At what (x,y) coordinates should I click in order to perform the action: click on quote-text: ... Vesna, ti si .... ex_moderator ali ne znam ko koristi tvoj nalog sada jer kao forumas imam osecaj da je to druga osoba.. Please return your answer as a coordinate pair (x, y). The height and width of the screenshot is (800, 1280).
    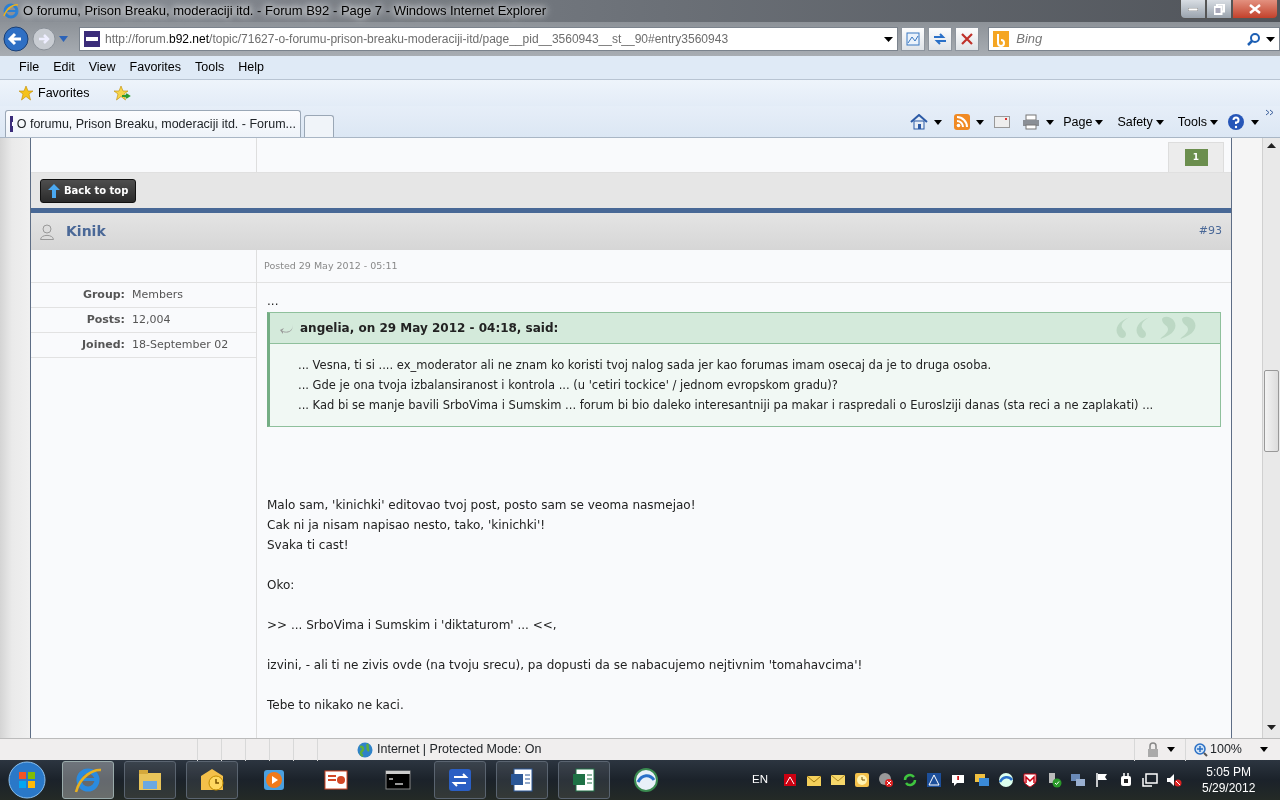
    Looking at the image, I should click on (645, 365).